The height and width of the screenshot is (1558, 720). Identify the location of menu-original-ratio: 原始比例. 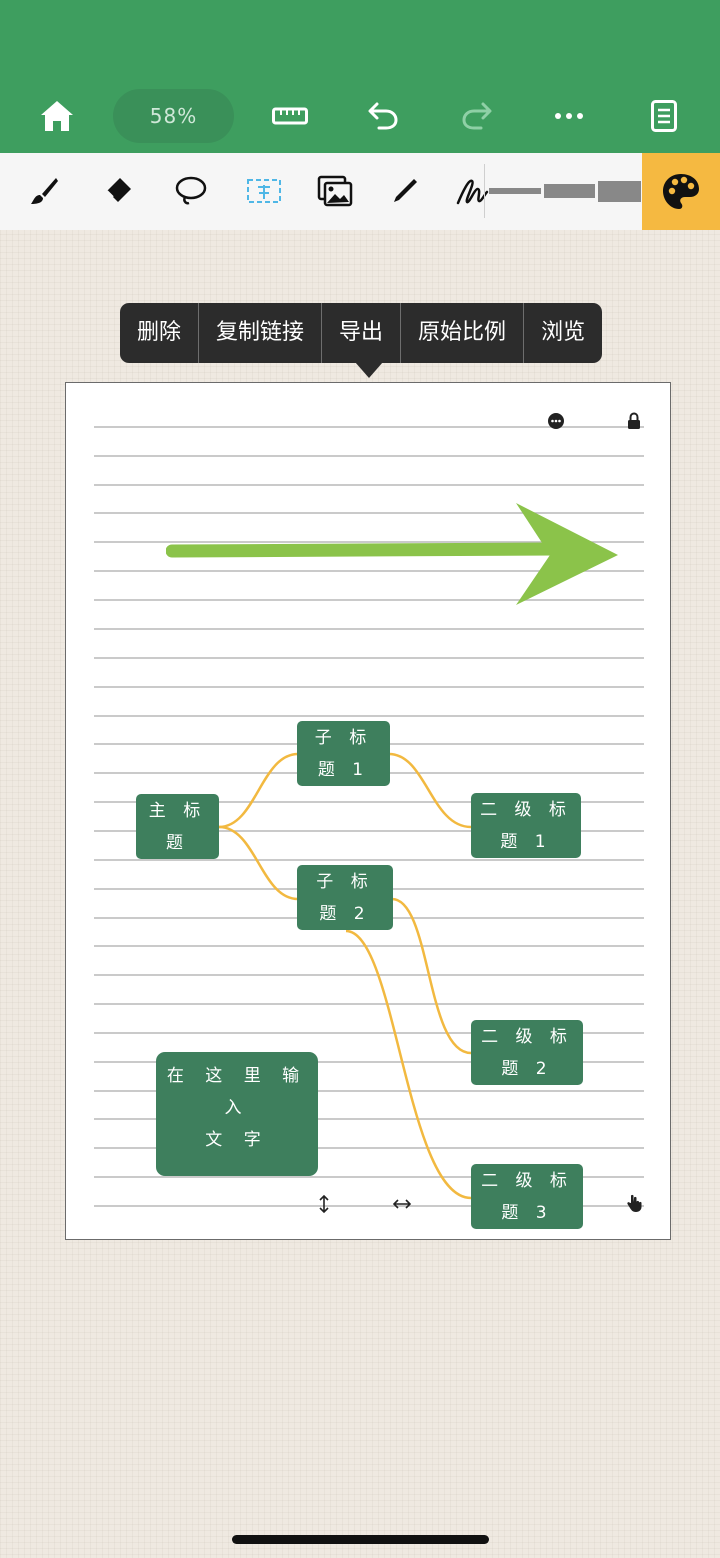
(463, 333).